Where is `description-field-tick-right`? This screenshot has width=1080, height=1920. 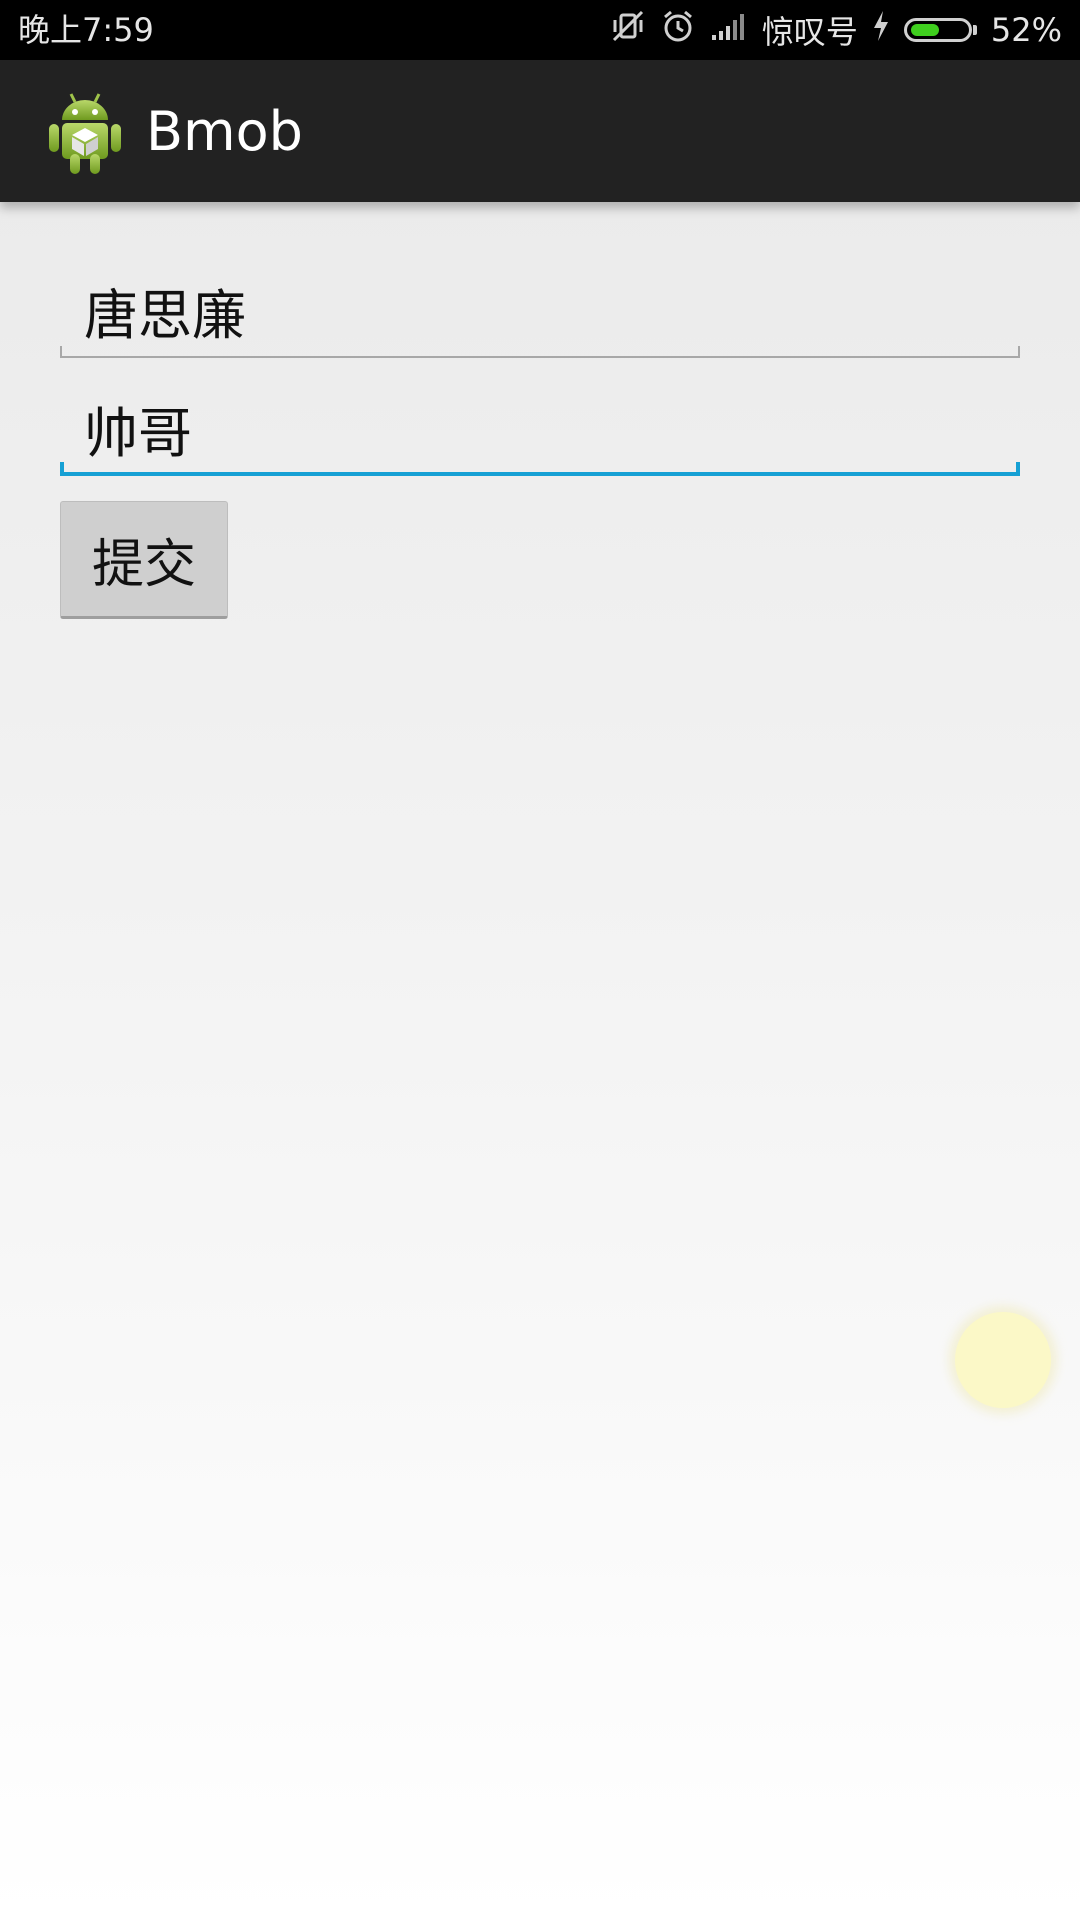 description-field-tick-right is located at coordinates (1018, 469).